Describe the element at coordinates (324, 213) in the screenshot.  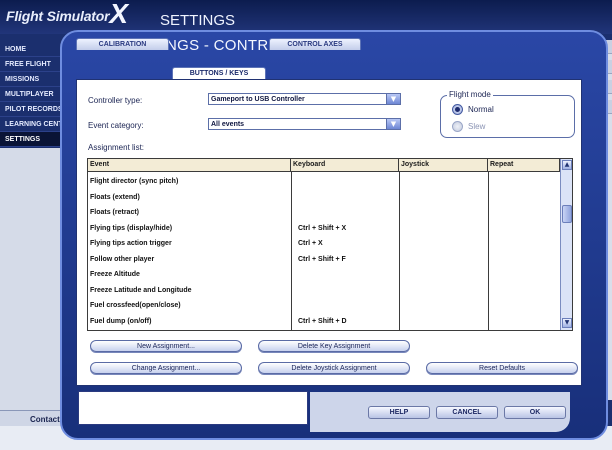
I see `table-row: Floats (retract)` at that location.